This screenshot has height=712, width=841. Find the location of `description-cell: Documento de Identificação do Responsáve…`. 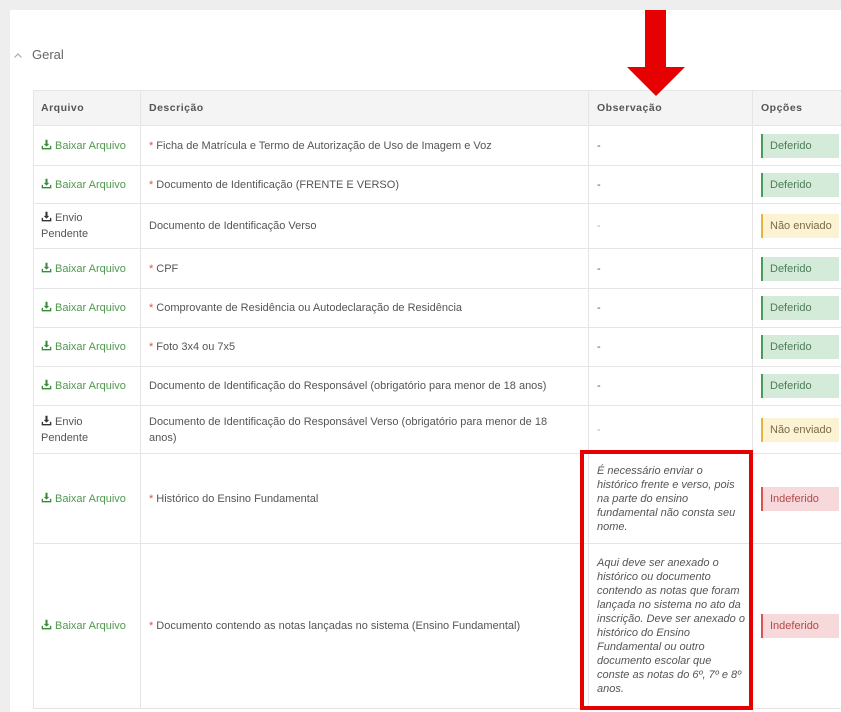

description-cell: Documento de Identificação do Responsáve… is located at coordinates (364, 429).